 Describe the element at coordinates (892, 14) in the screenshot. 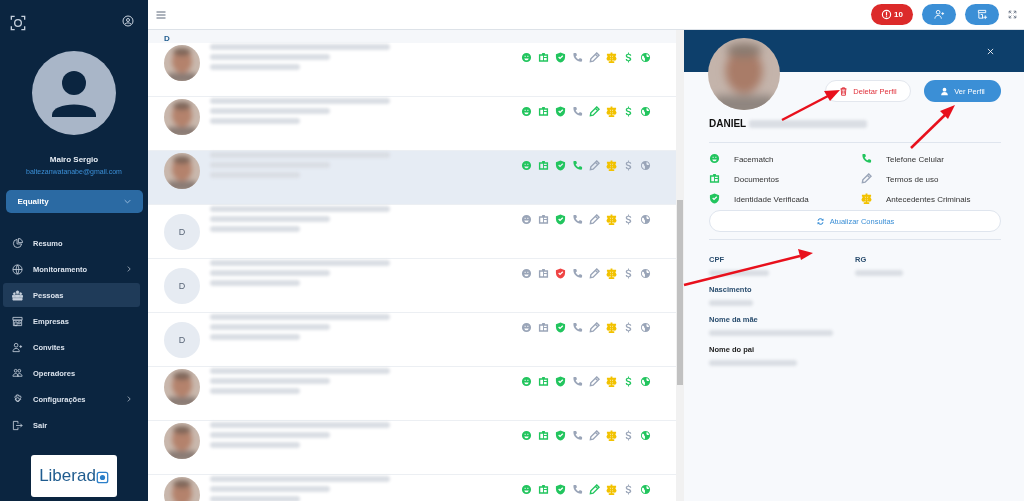

I see `alert-button: 10` at that location.